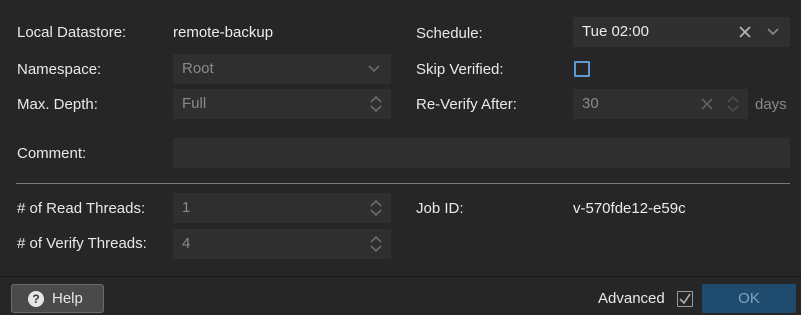  What do you see at coordinates (194, 103) in the screenshot?
I see `max-depth-value: Full` at bounding box center [194, 103].